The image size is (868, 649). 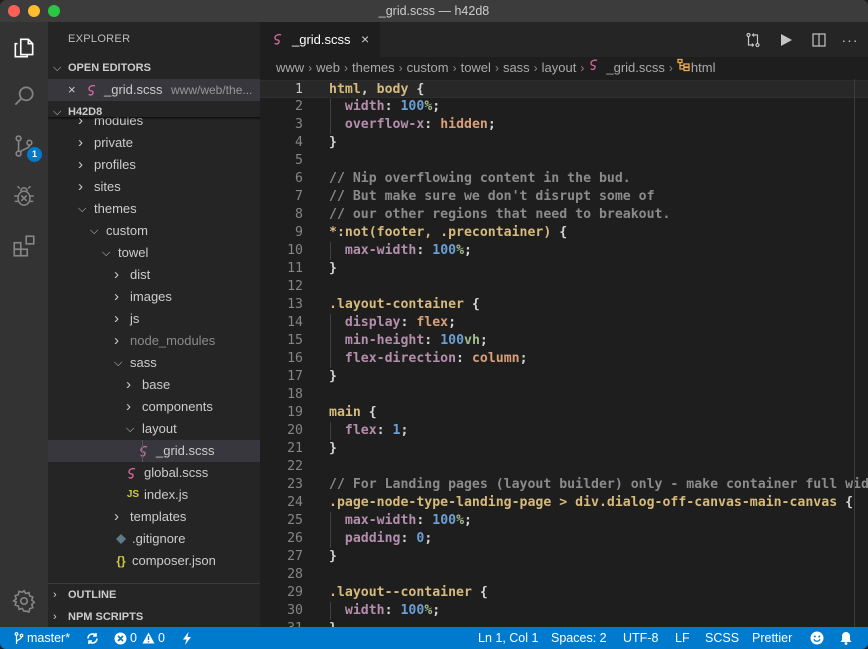 What do you see at coordinates (295, 574) in the screenshot?
I see `line-number: 28` at bounding box center [295, 574].